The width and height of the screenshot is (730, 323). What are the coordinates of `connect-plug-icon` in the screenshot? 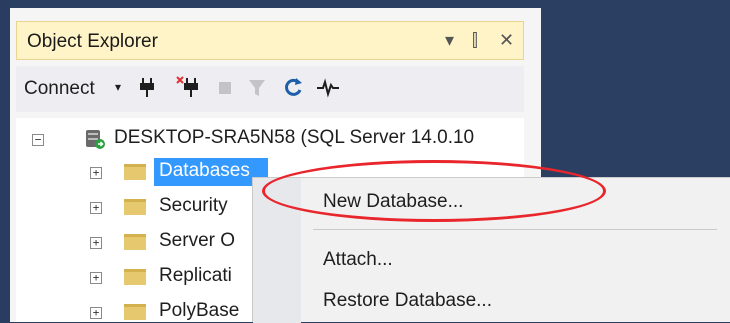 It's located at (147, 89).